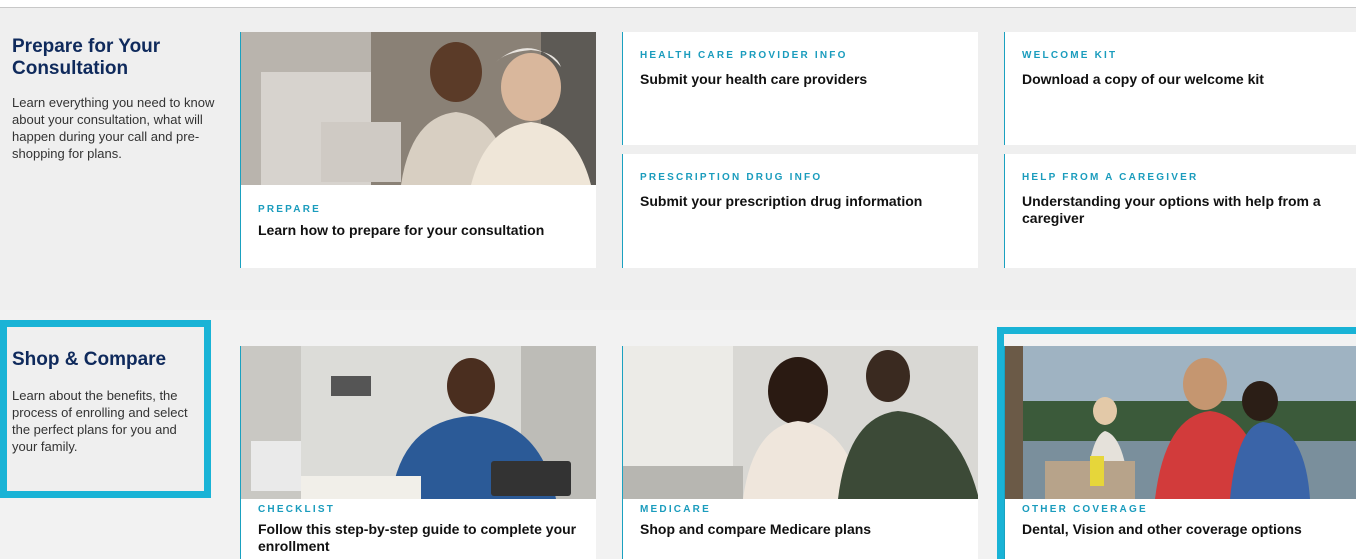  What do you see at coordinates (754, 79) in the screenshot?
I see `card-provider-title: Submit your health care providers` at bounding box center [754, 79].